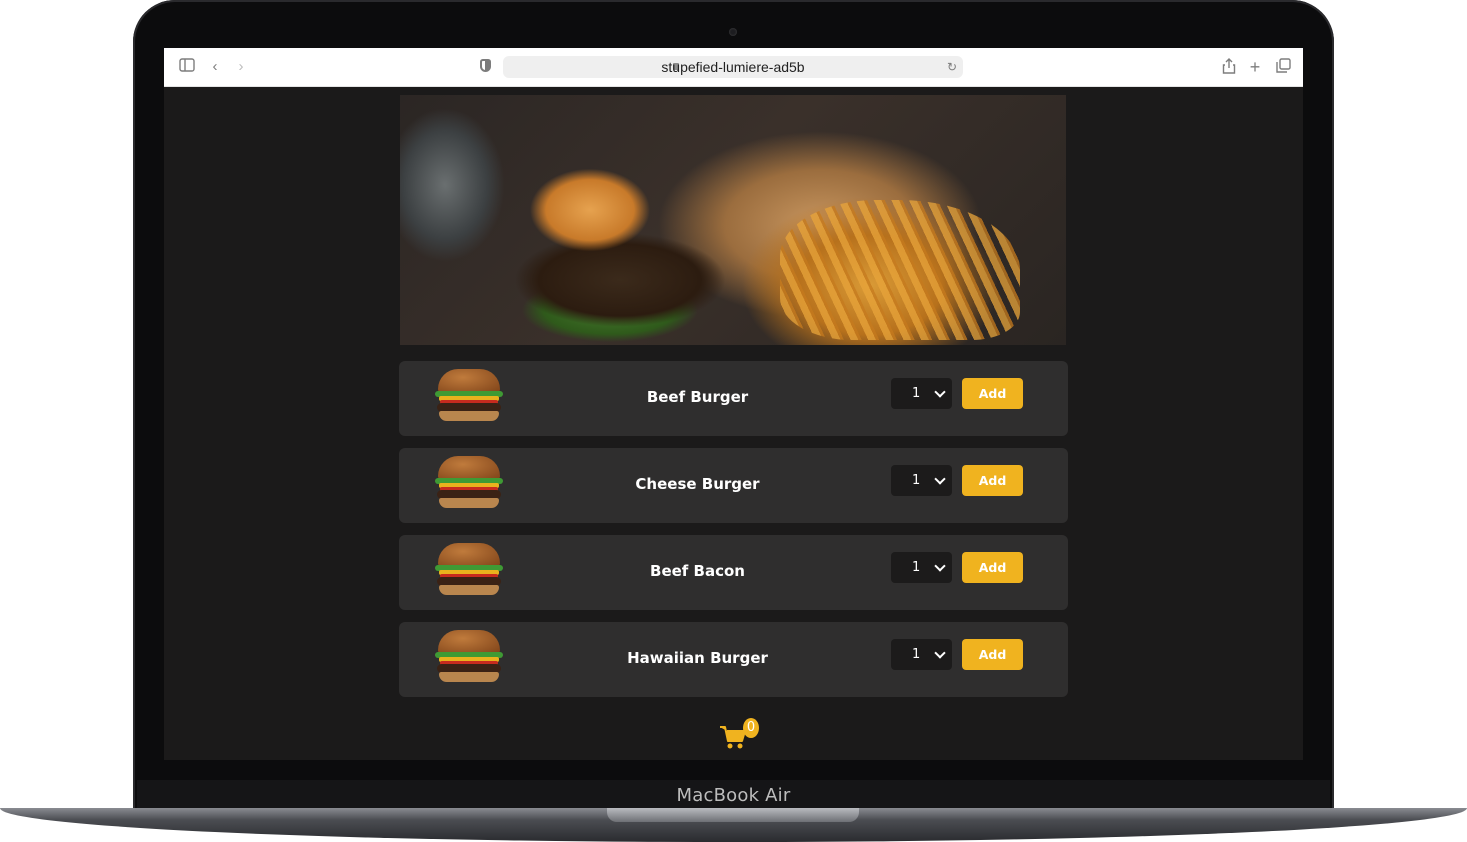 The width and height of the screenshot is (1467, 842). What do you see at coordinates (733, 220) in the screenshot?
I see `hero-image` at bounding box center [733, 220].